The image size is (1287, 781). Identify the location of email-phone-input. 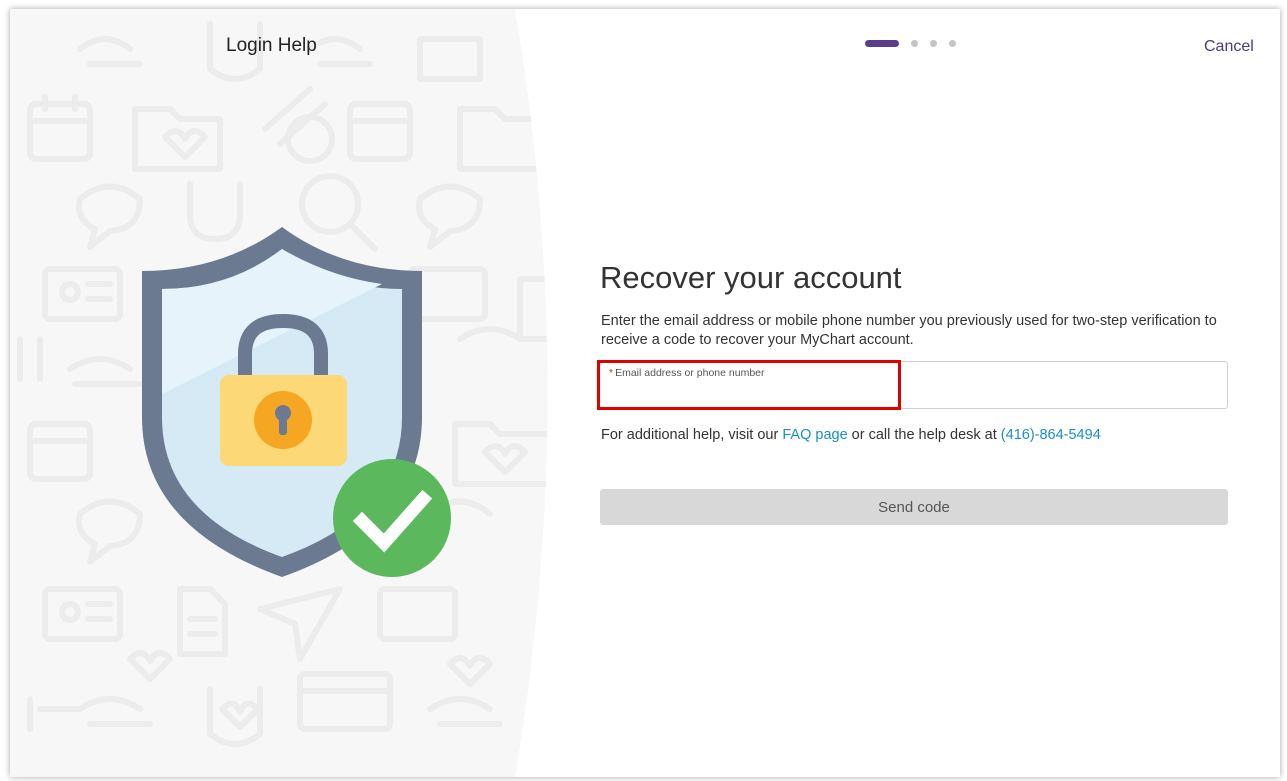
(910, 394).